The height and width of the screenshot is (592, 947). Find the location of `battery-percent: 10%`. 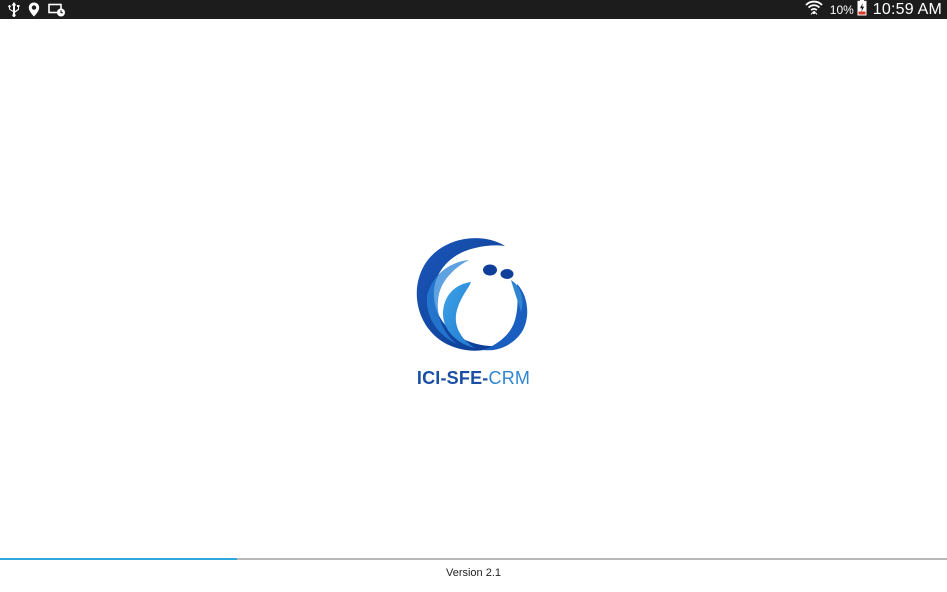

battery-percent: 10% is located at coordinates (841, 9).